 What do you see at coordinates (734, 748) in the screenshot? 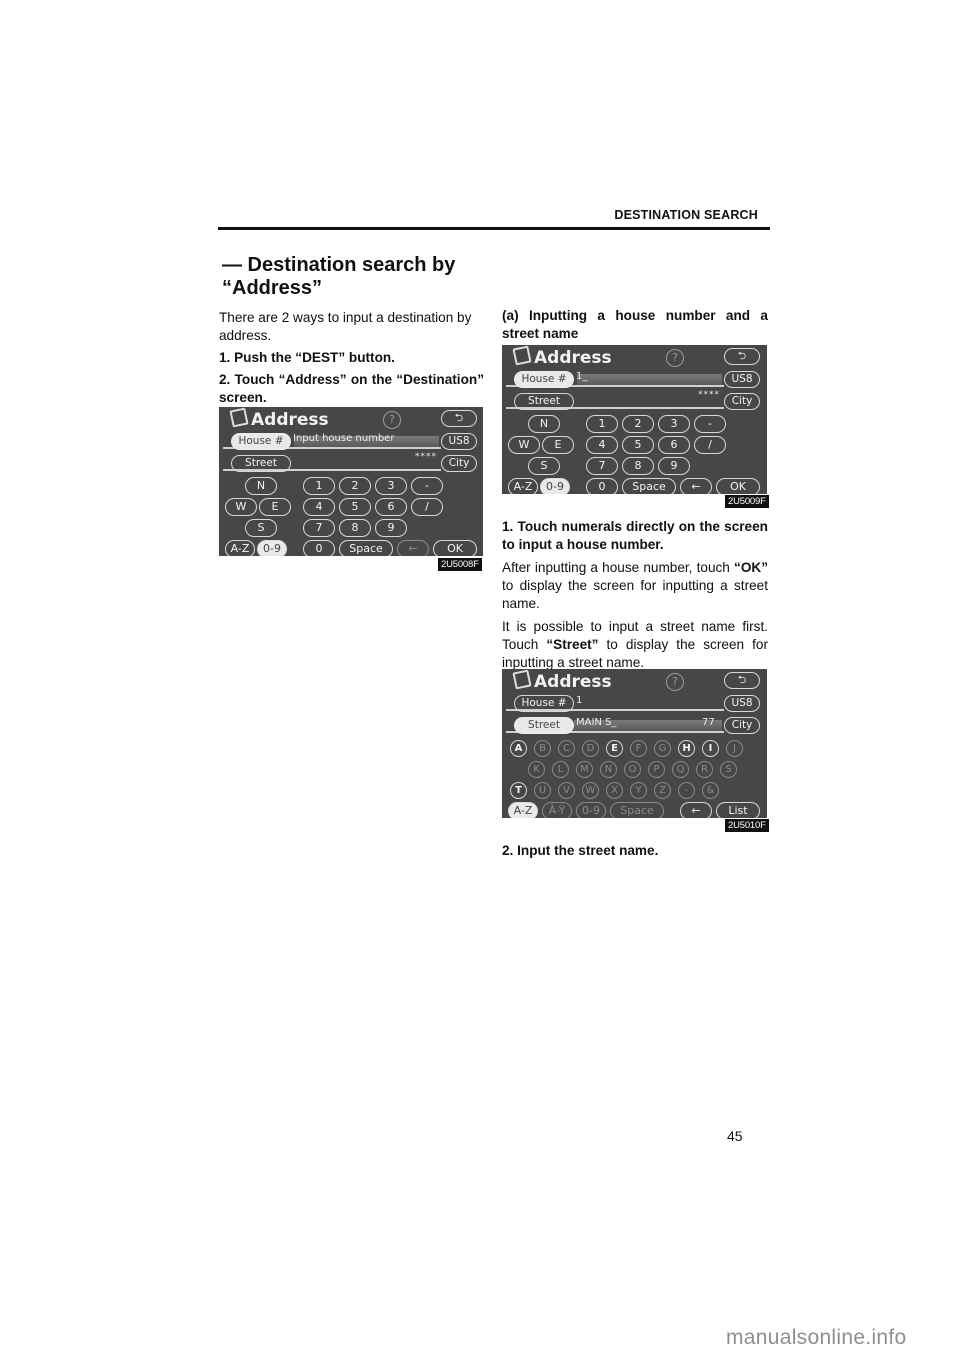
I see `letter-key-j: J` at bounding box center [734, 748].